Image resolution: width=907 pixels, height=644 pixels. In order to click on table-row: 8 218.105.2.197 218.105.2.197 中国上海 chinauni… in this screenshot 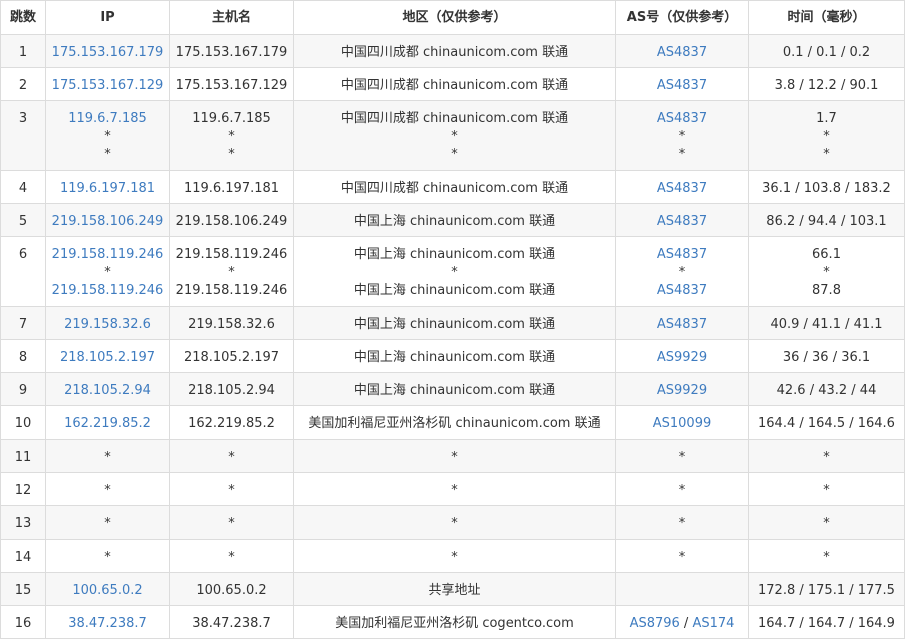, I will do `click(452, 356)`.